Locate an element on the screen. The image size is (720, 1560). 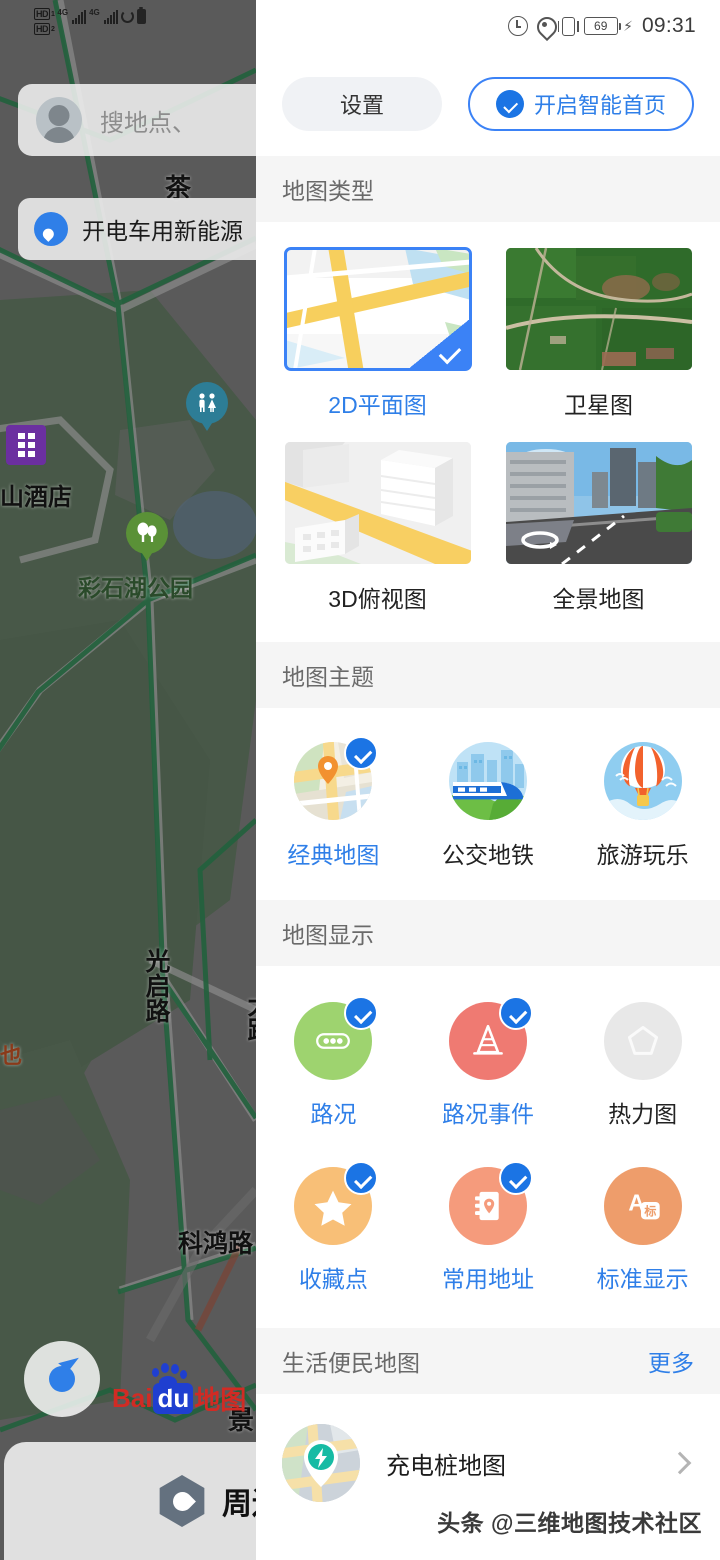
map-theme-label: 公交地铁 is located at coordinates (487, 855).